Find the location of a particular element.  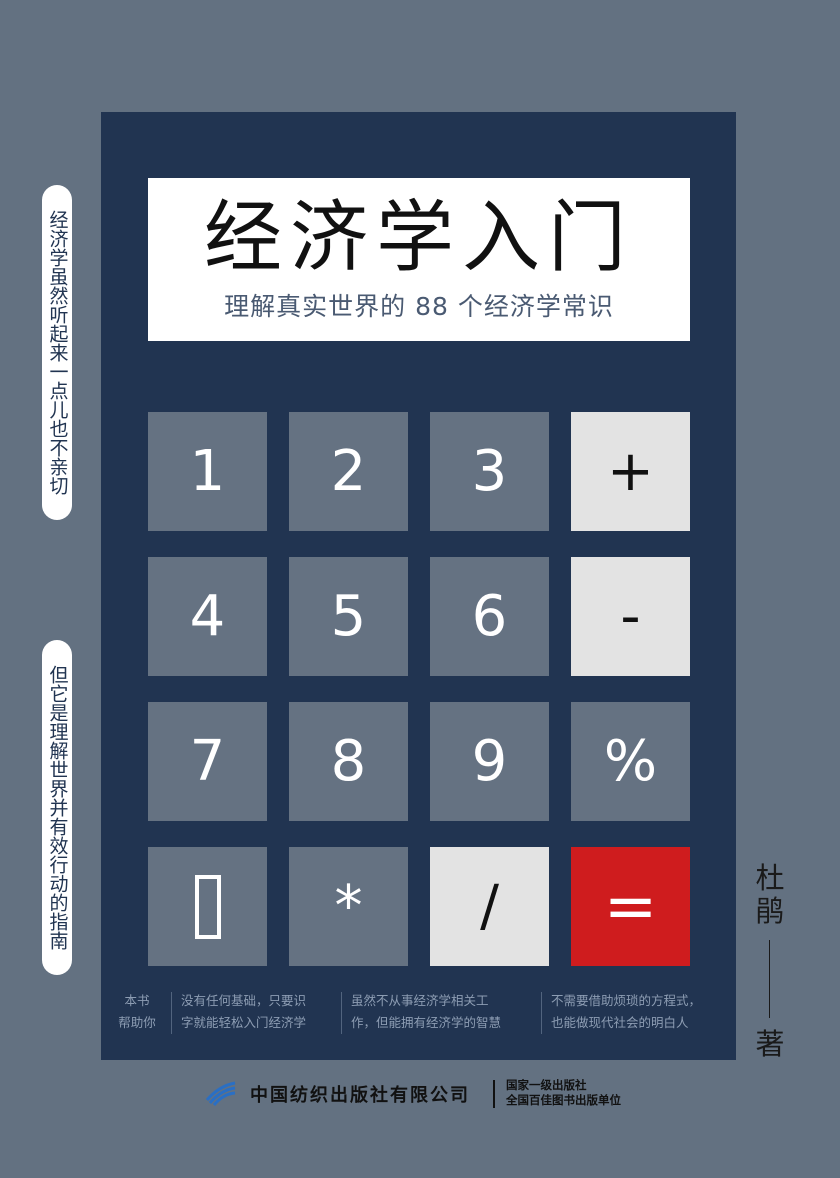

key-6: 6 is located at coordinates (489, 616).